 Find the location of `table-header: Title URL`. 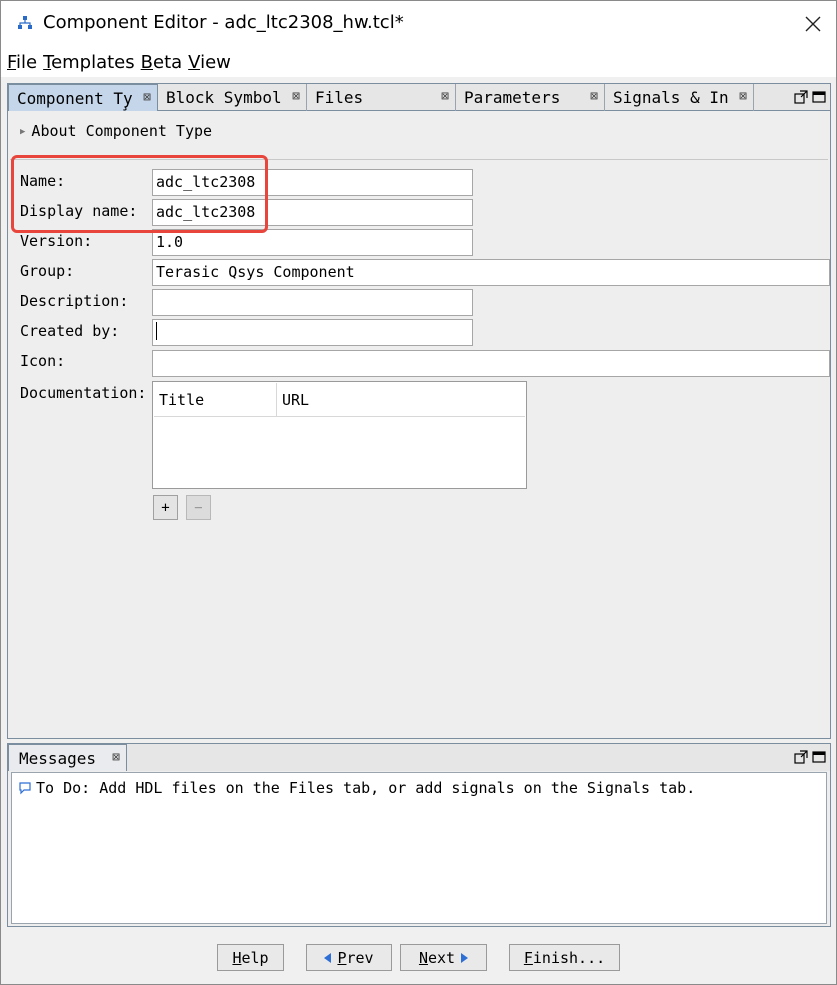

table-header: Title URL is located at coordinates (339, 400).